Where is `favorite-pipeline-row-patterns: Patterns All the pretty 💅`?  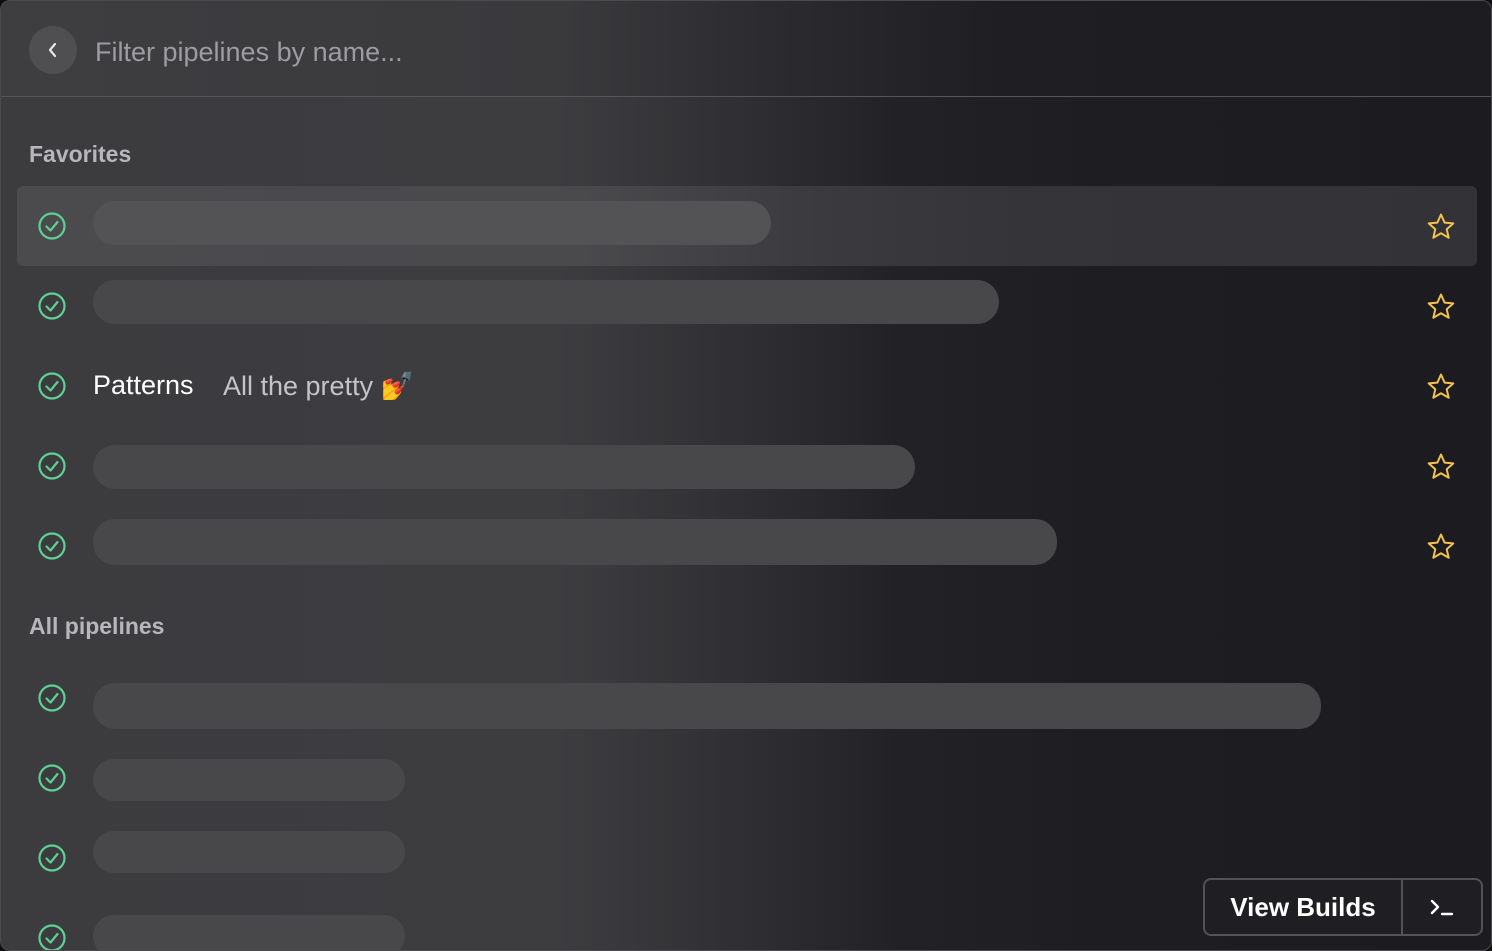 favorite-pipeline-row-patterns: Patterns All the pretty 💅 is located at coordinates (747, 386).